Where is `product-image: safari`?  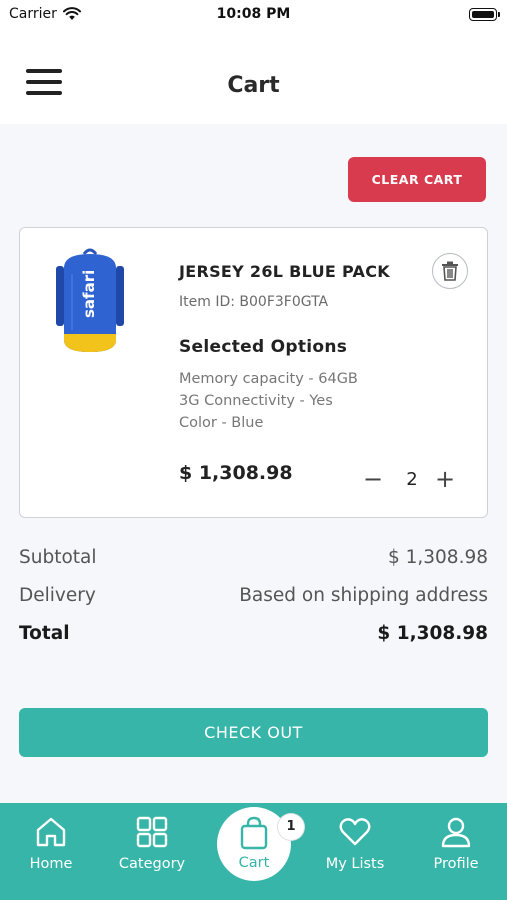
product-image: safari is located at coordinates (90, 302).